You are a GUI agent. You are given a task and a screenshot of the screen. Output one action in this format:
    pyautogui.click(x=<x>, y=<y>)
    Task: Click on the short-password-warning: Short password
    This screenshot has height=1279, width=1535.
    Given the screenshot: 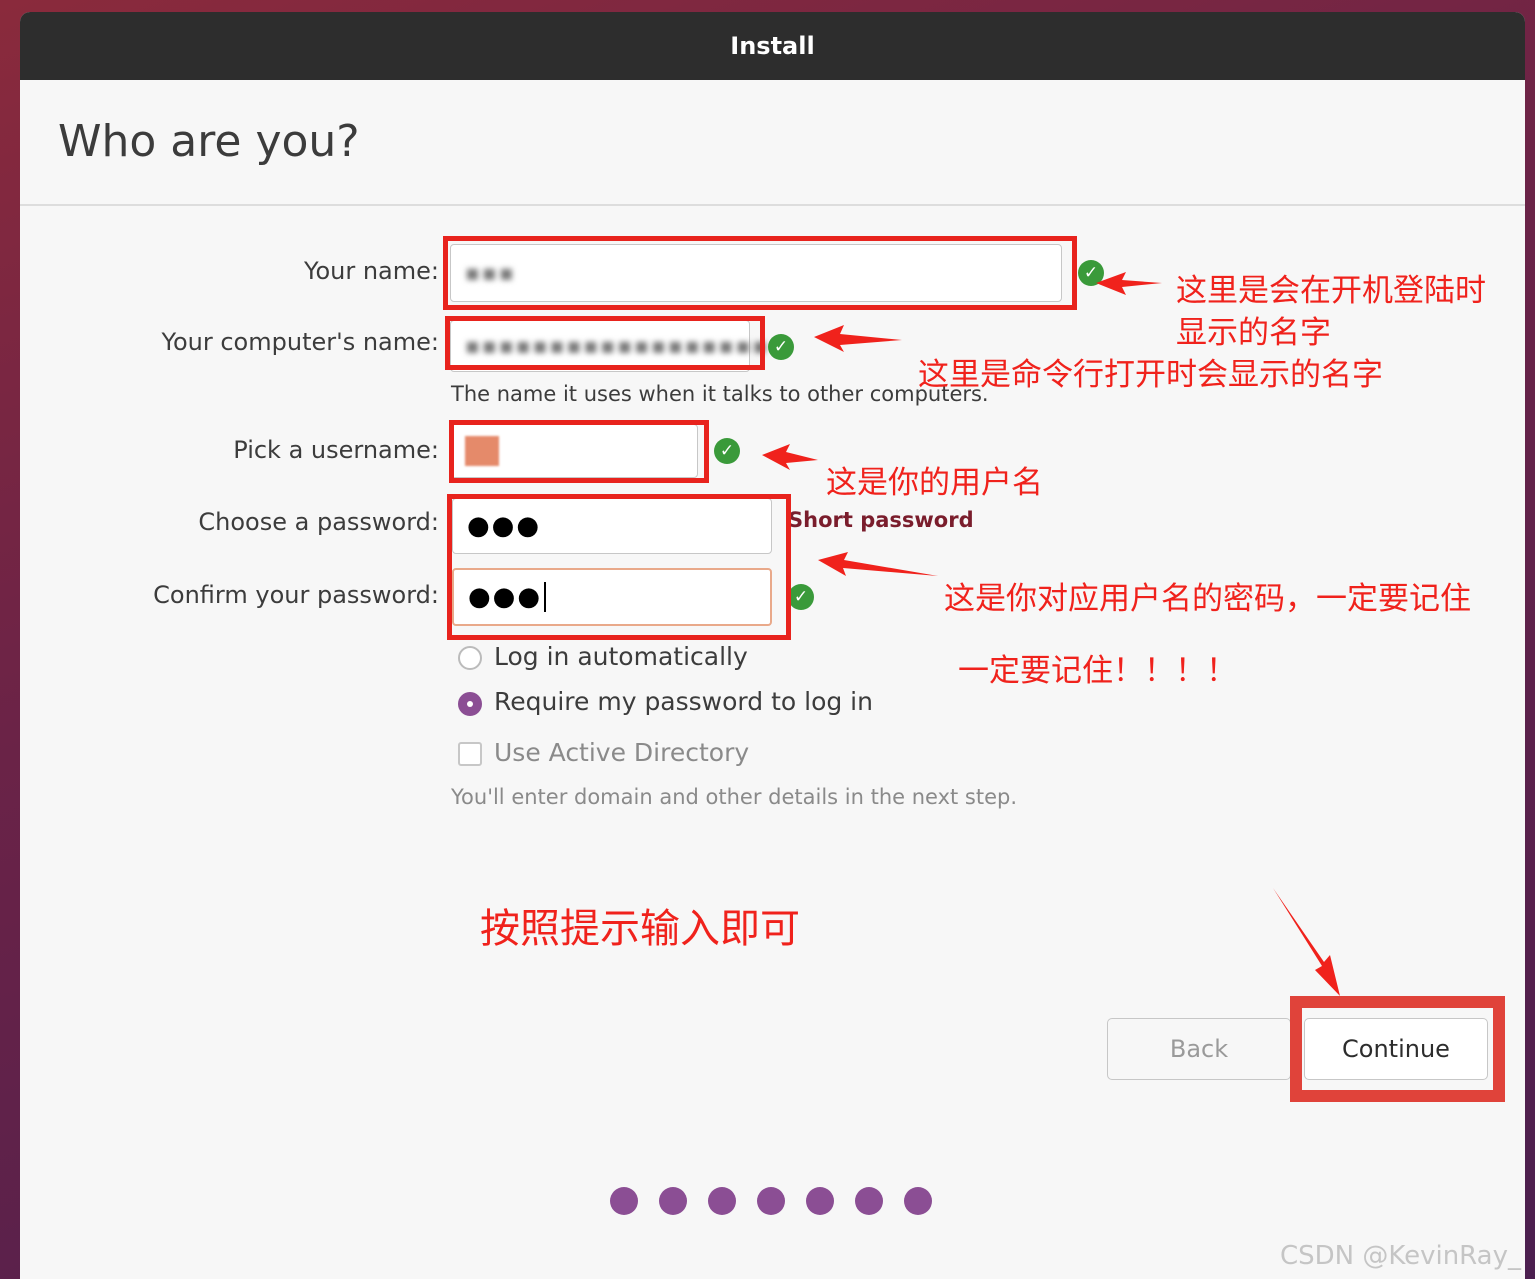 What is the action you would take?
    pyautogui.click(x=881, y=520)
    